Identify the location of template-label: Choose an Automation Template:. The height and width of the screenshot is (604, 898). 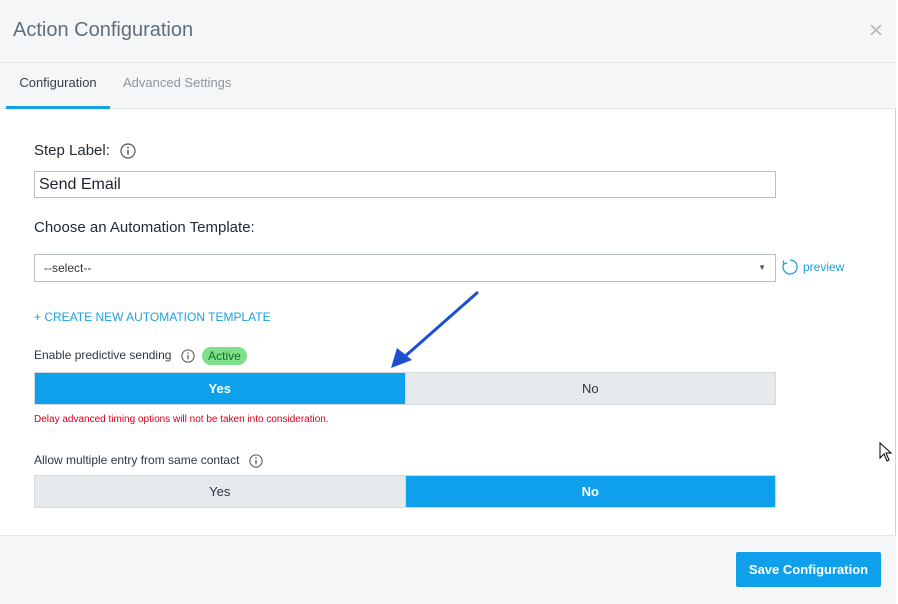
(144, 227).